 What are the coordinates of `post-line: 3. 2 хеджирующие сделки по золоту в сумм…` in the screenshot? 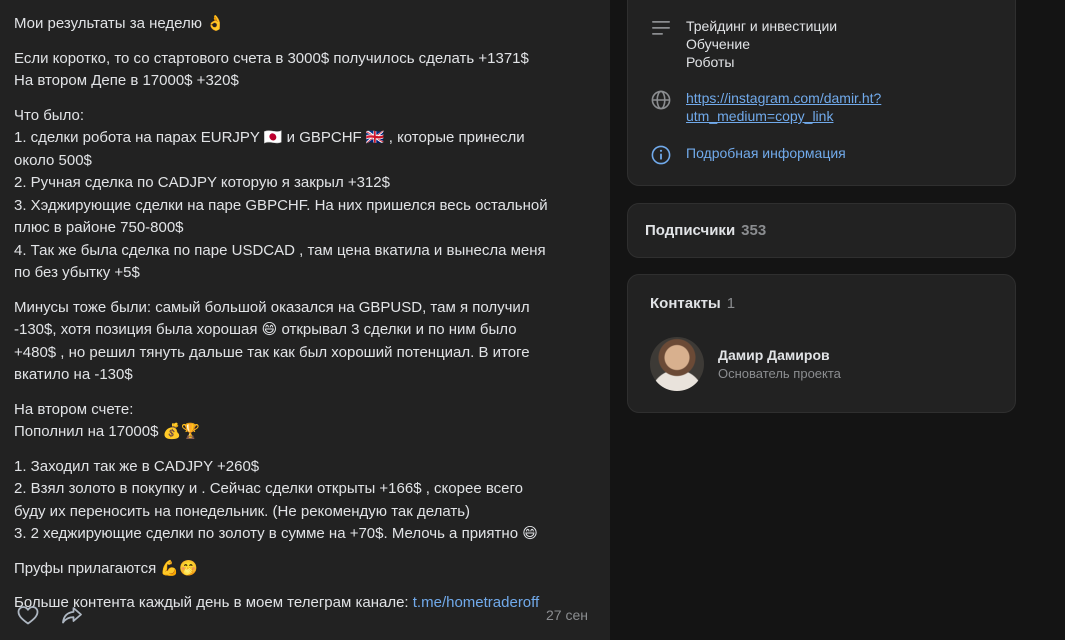 It's located at (276, 533).